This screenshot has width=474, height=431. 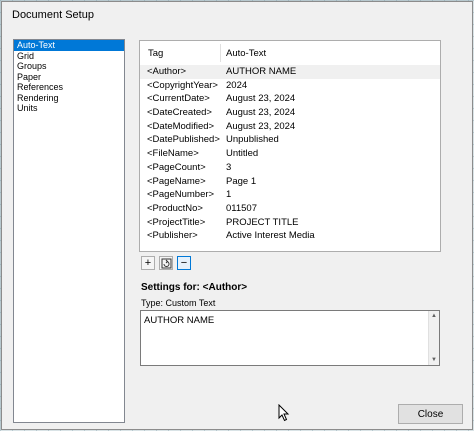 I want to click on value-cell: Unpublished, so click(x=252, y=140).